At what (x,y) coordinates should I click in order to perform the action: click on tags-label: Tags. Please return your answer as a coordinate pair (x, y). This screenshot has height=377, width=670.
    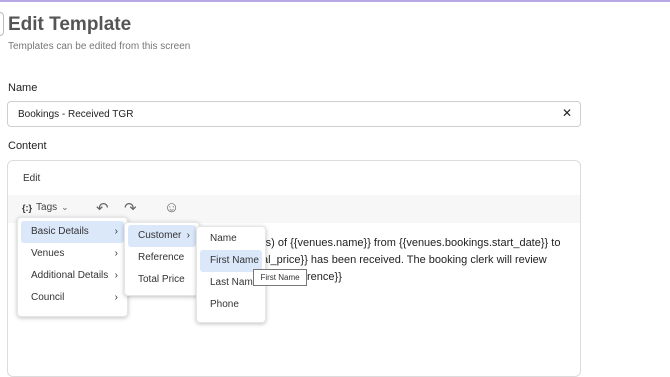
    Looking at the image, I should click on (47, 207).